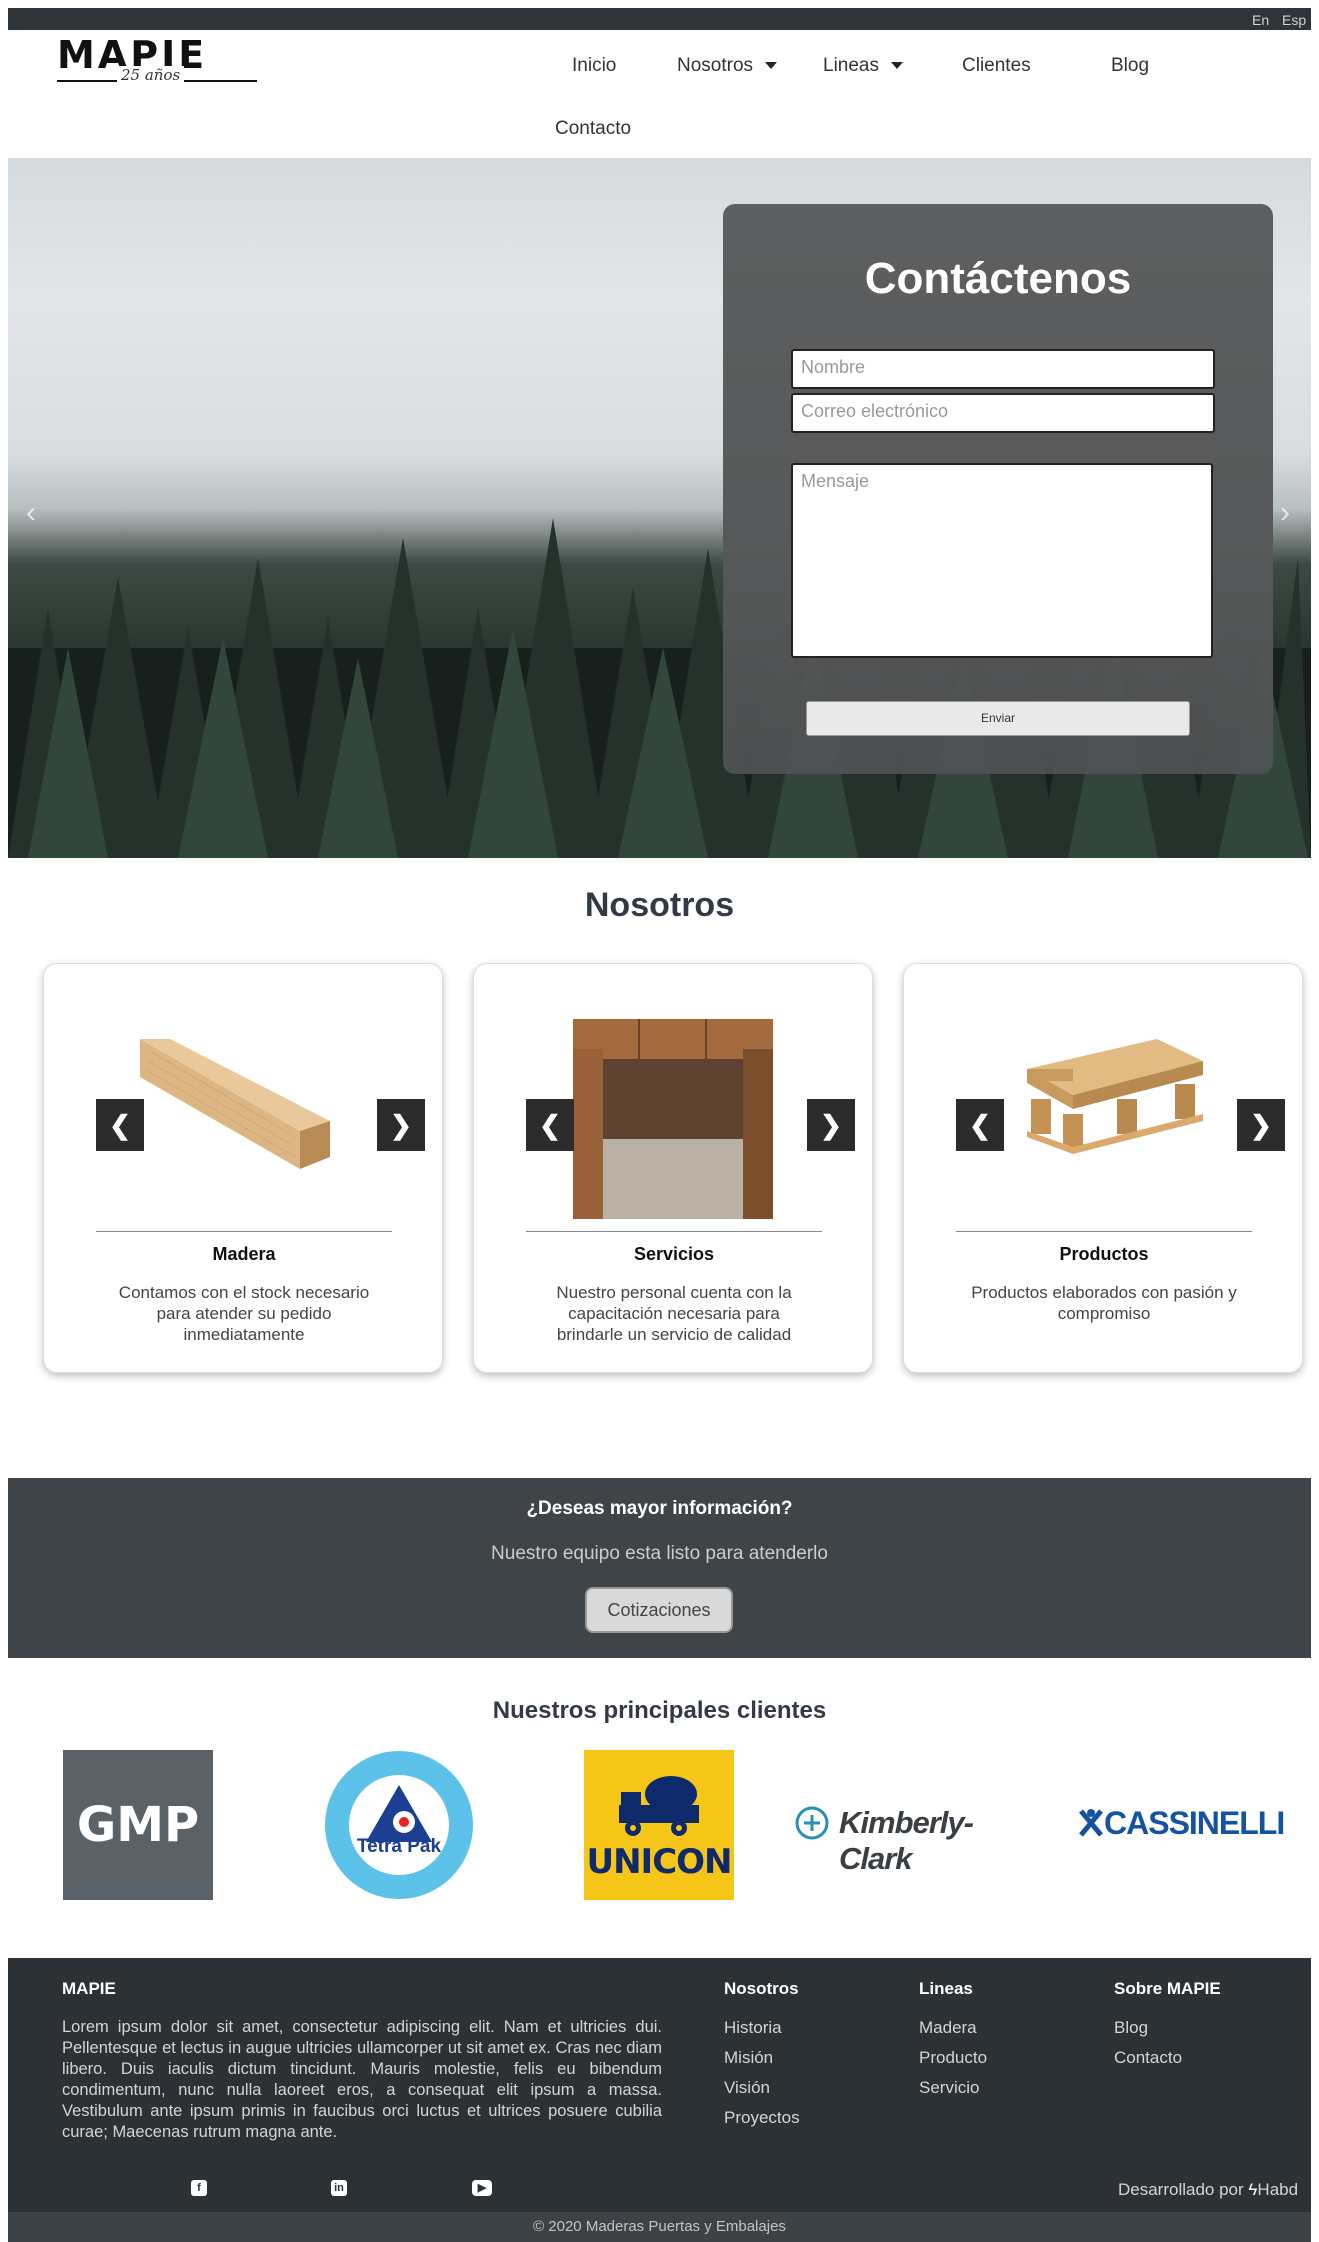  I want to click on developer-link: Habd, so click(1277, 2189).